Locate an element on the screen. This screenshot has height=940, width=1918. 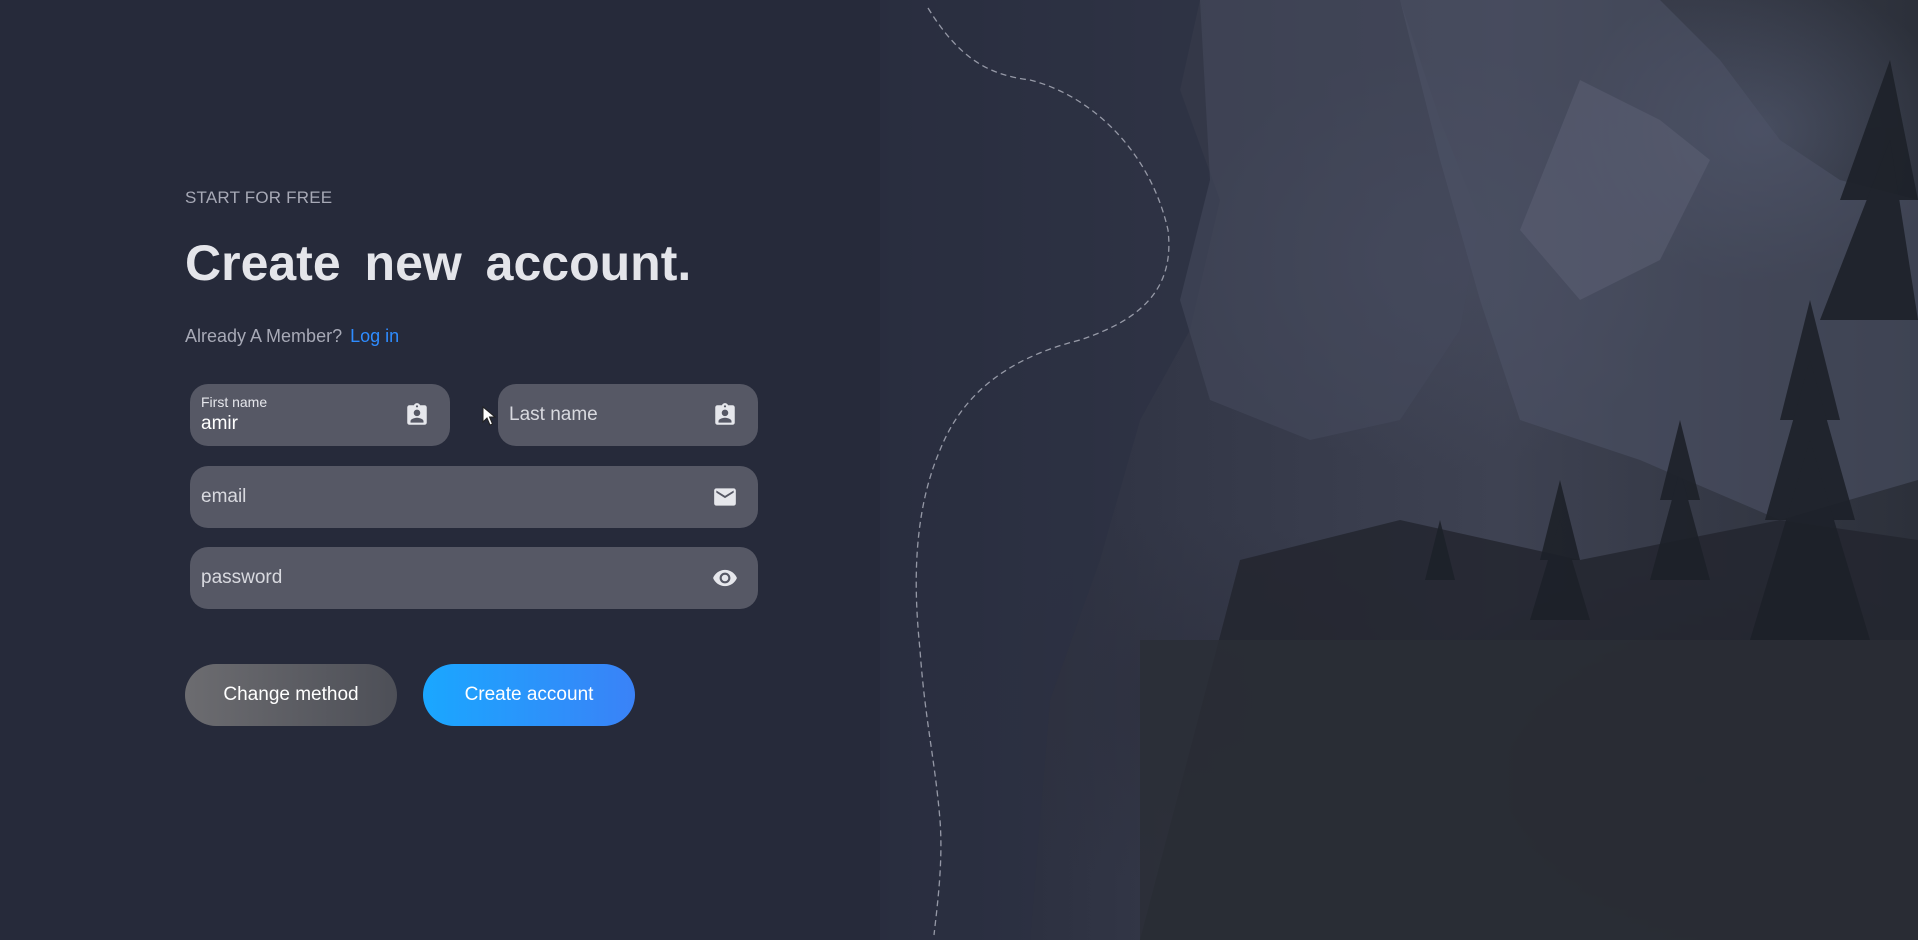
first-name-field: First name is located at coordinates (320, 415).